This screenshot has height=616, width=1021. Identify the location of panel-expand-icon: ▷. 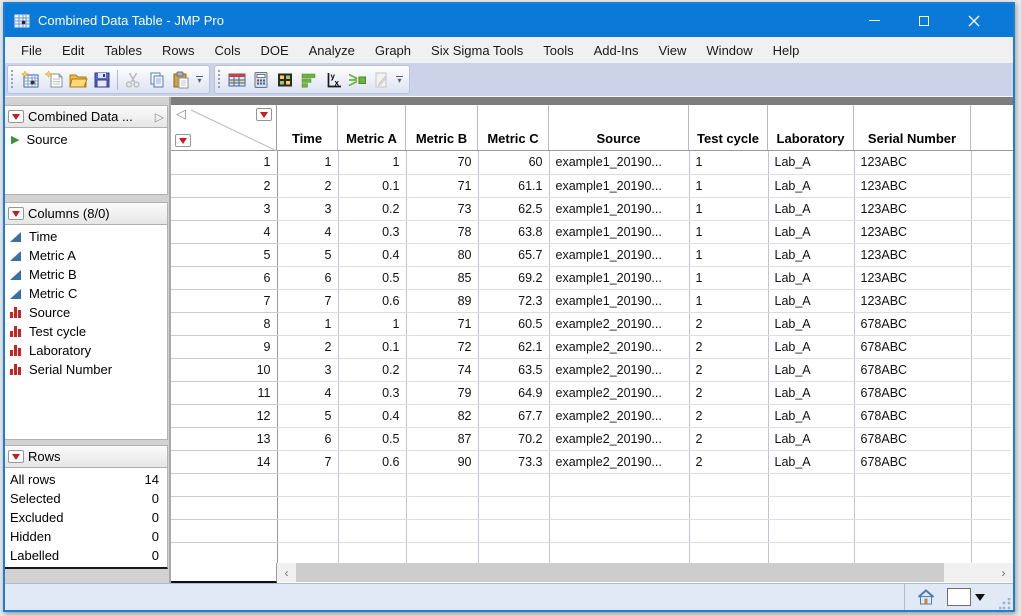
(159, 117).